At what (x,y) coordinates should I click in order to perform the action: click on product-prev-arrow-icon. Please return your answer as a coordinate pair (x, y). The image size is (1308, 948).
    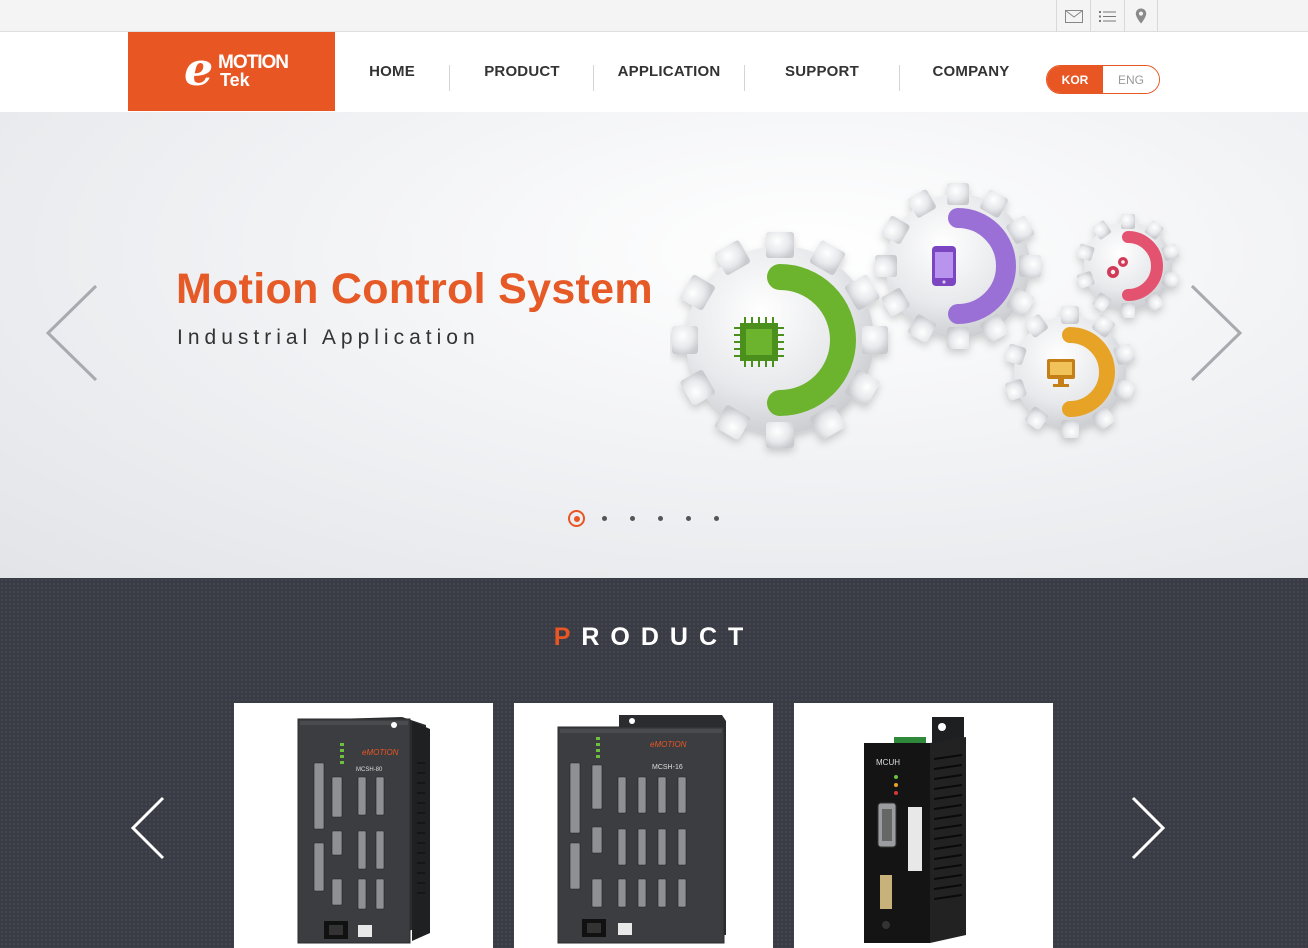
    Looking at the image, I should click on (148, 828).